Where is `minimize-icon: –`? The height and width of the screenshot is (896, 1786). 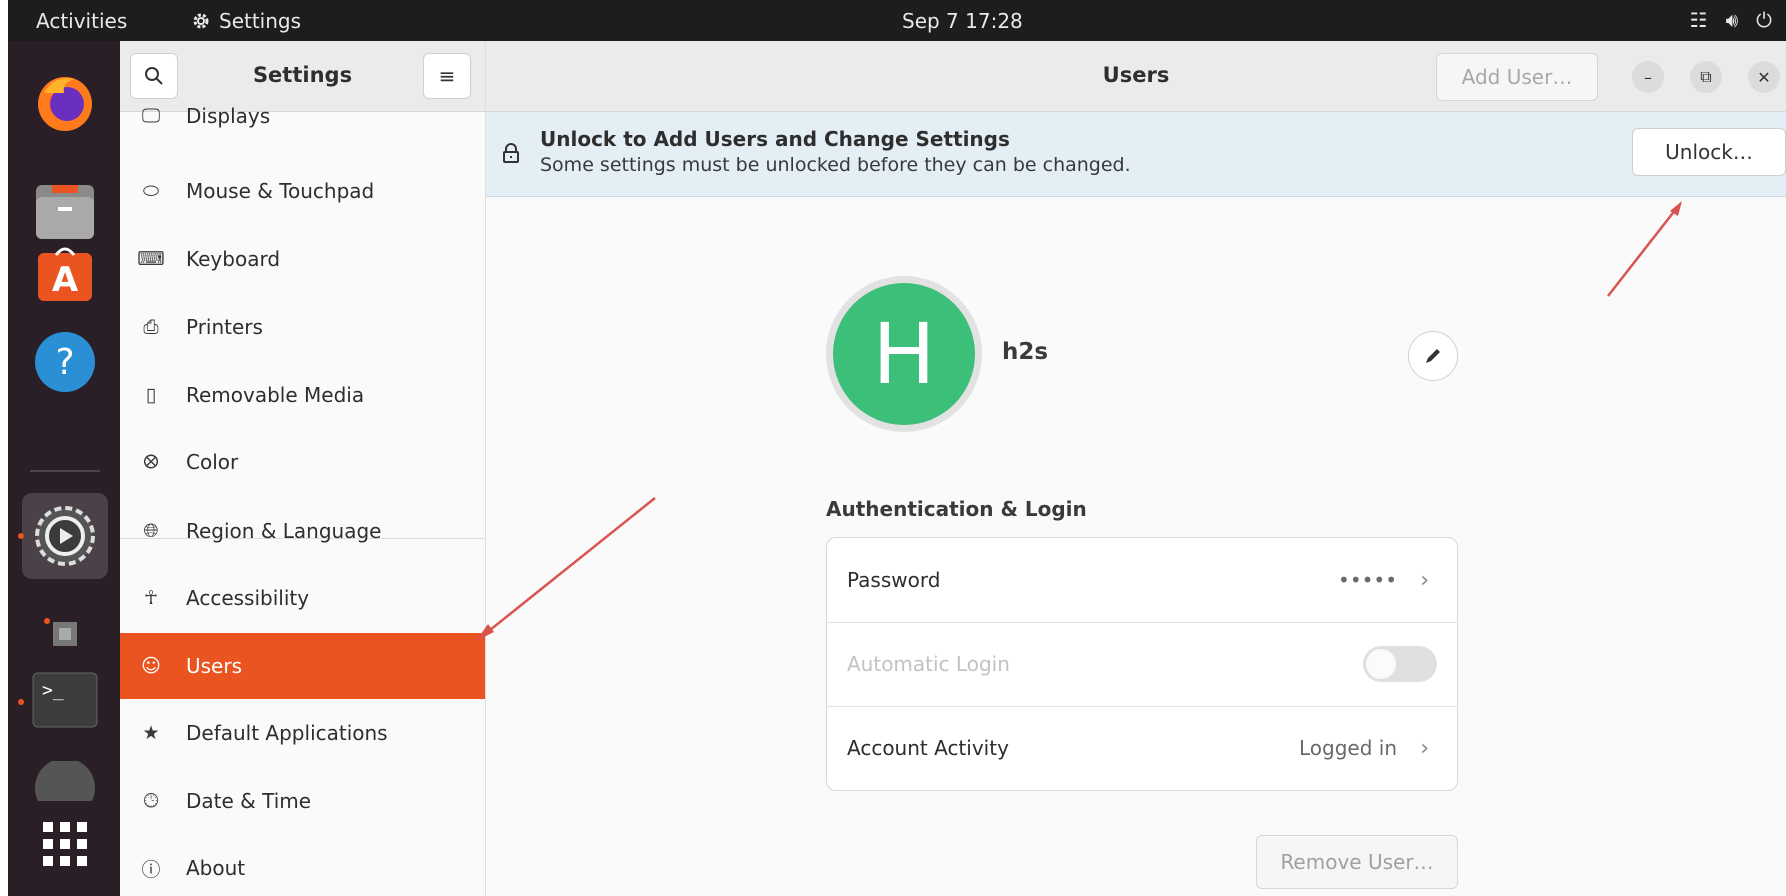 minimize-icon: – is located at coordinates (1648, 77).